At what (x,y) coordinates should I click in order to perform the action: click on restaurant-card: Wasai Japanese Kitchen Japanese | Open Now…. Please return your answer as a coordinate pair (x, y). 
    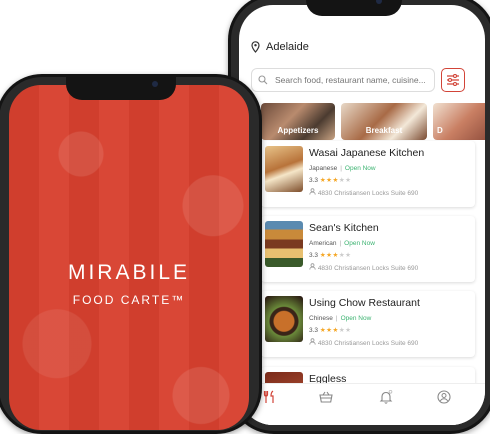
    Looking at the image, I should click on (368, 174).